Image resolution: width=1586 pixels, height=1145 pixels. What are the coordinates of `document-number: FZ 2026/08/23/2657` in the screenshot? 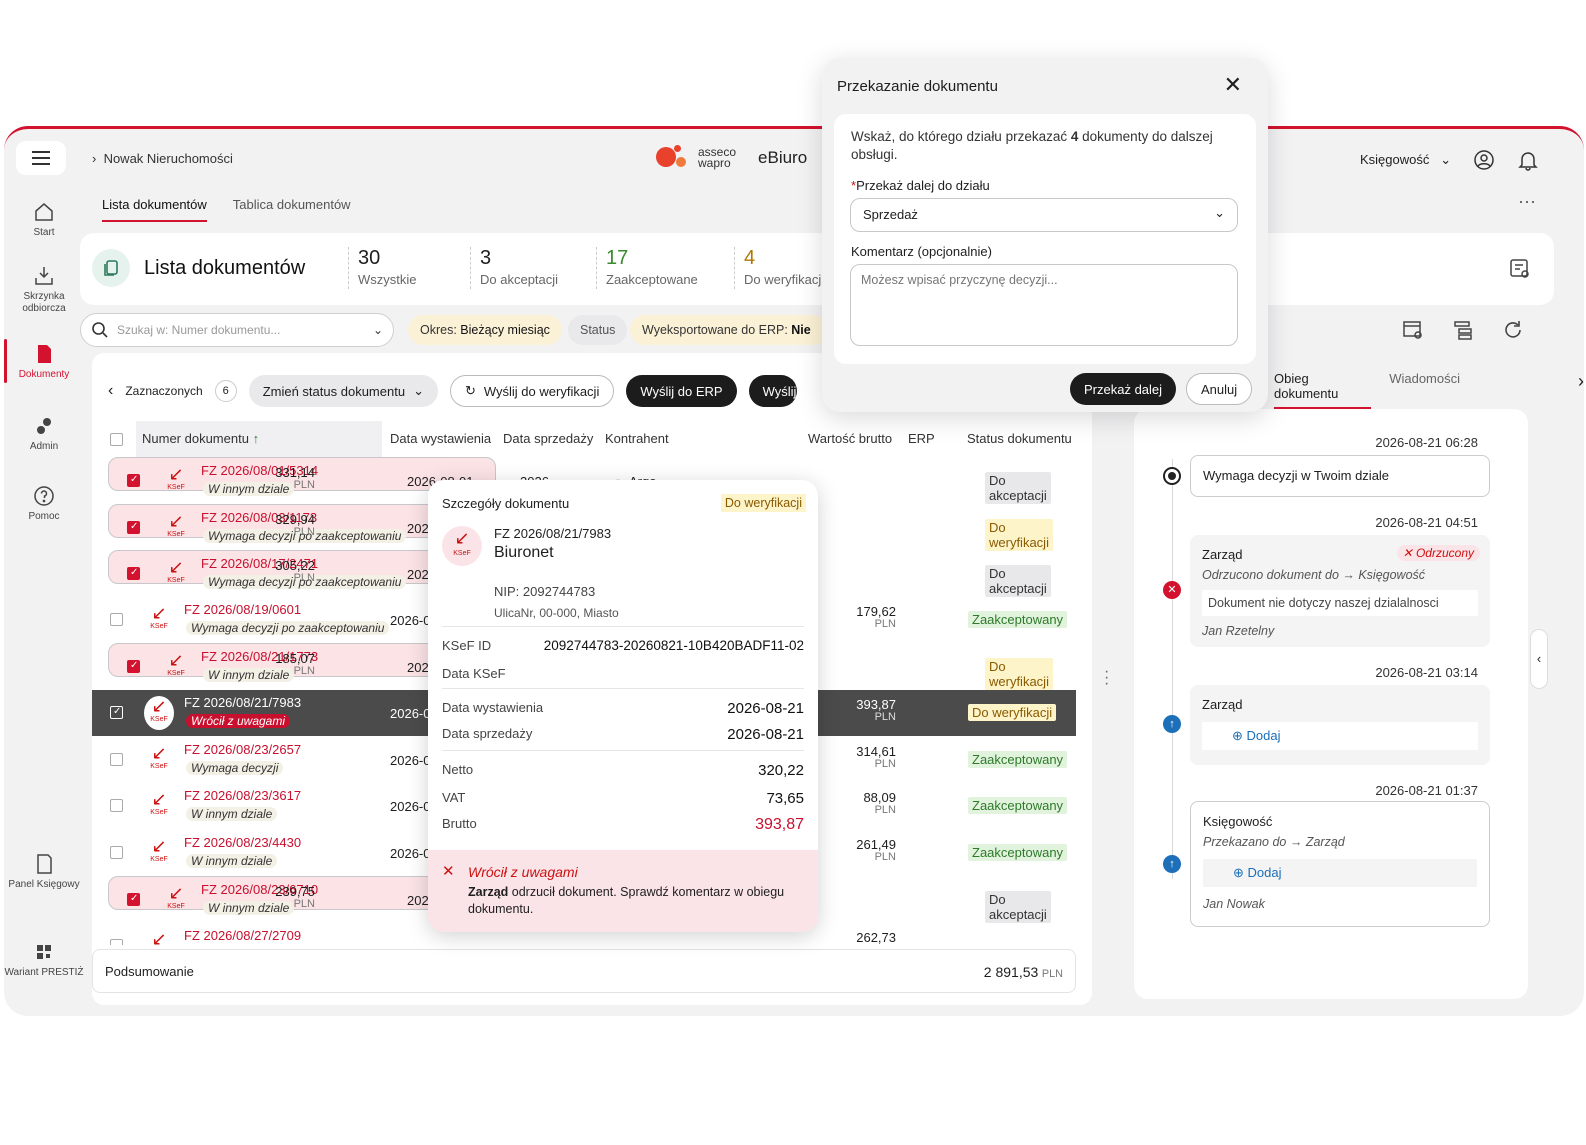 It's located at (242, 749).